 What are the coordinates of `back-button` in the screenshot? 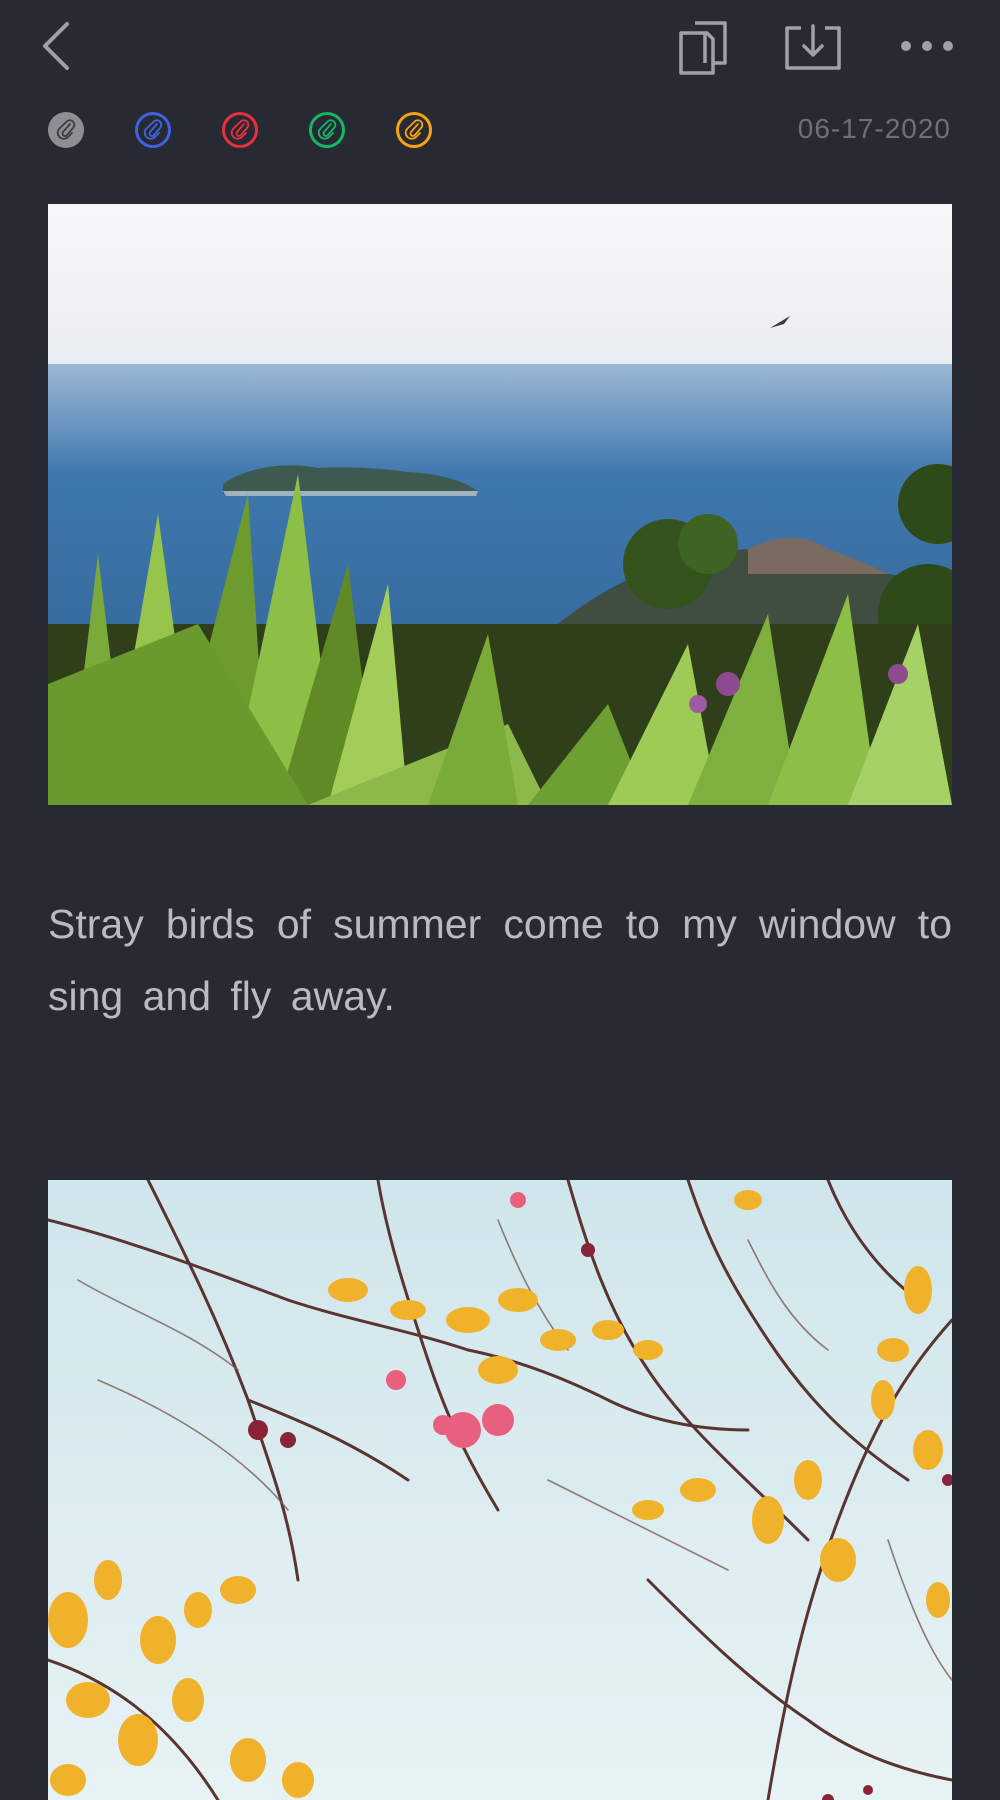 It's located at (56, 46).